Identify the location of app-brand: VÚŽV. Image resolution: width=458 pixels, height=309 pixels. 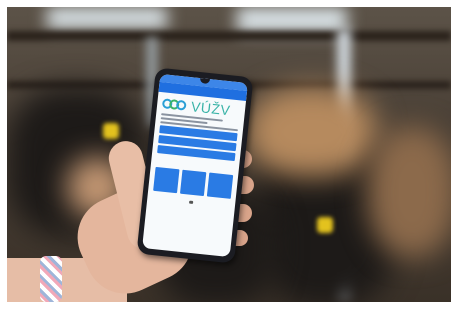
(211, 108).